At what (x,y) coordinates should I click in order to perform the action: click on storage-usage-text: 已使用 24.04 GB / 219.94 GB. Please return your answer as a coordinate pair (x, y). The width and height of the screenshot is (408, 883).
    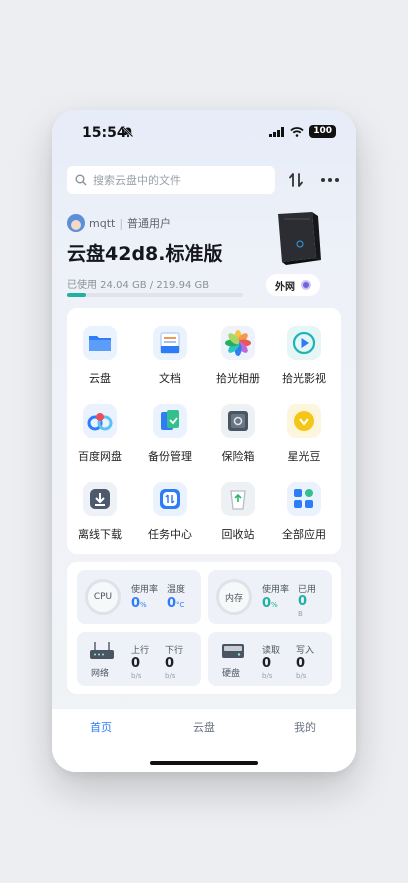
    Looking at the image, I should click on (138, 285).